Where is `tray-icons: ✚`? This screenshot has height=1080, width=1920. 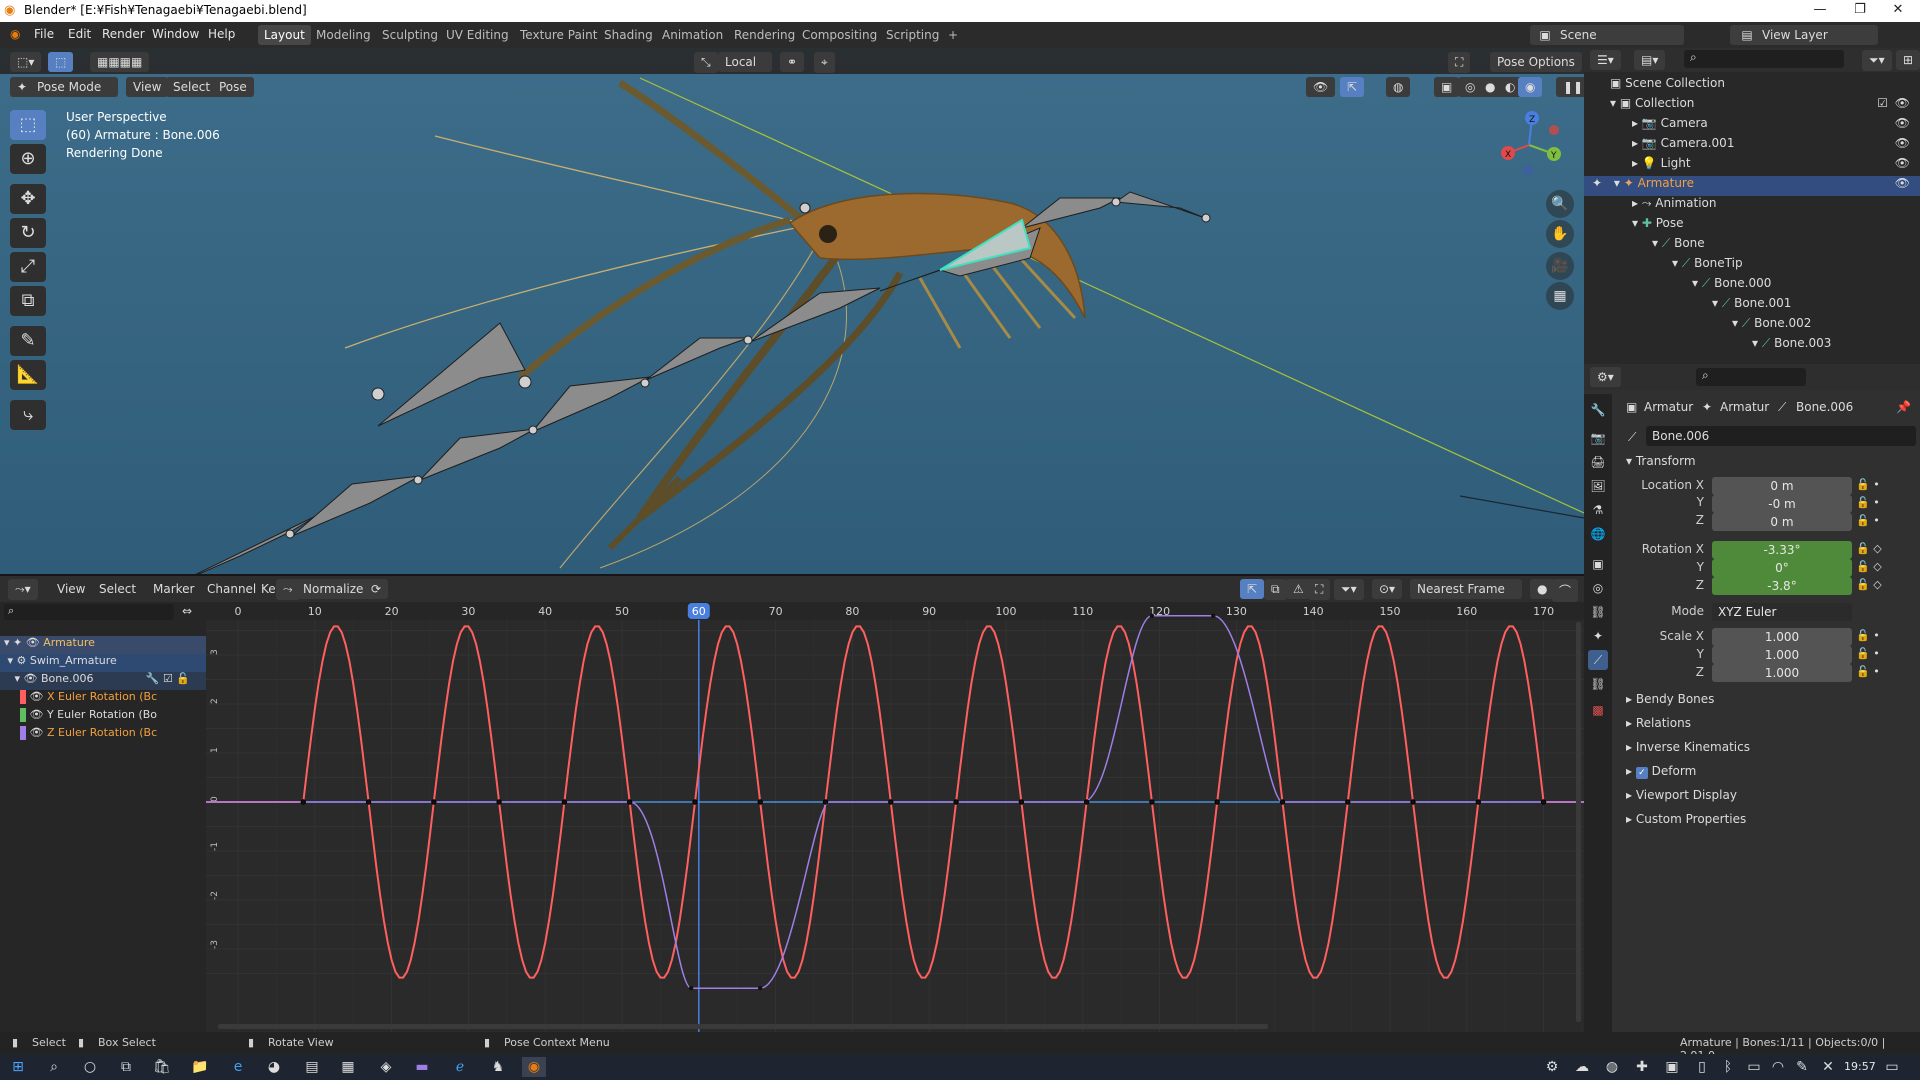
tray-icons: ✚ is located at coordinates (1642, 1067).